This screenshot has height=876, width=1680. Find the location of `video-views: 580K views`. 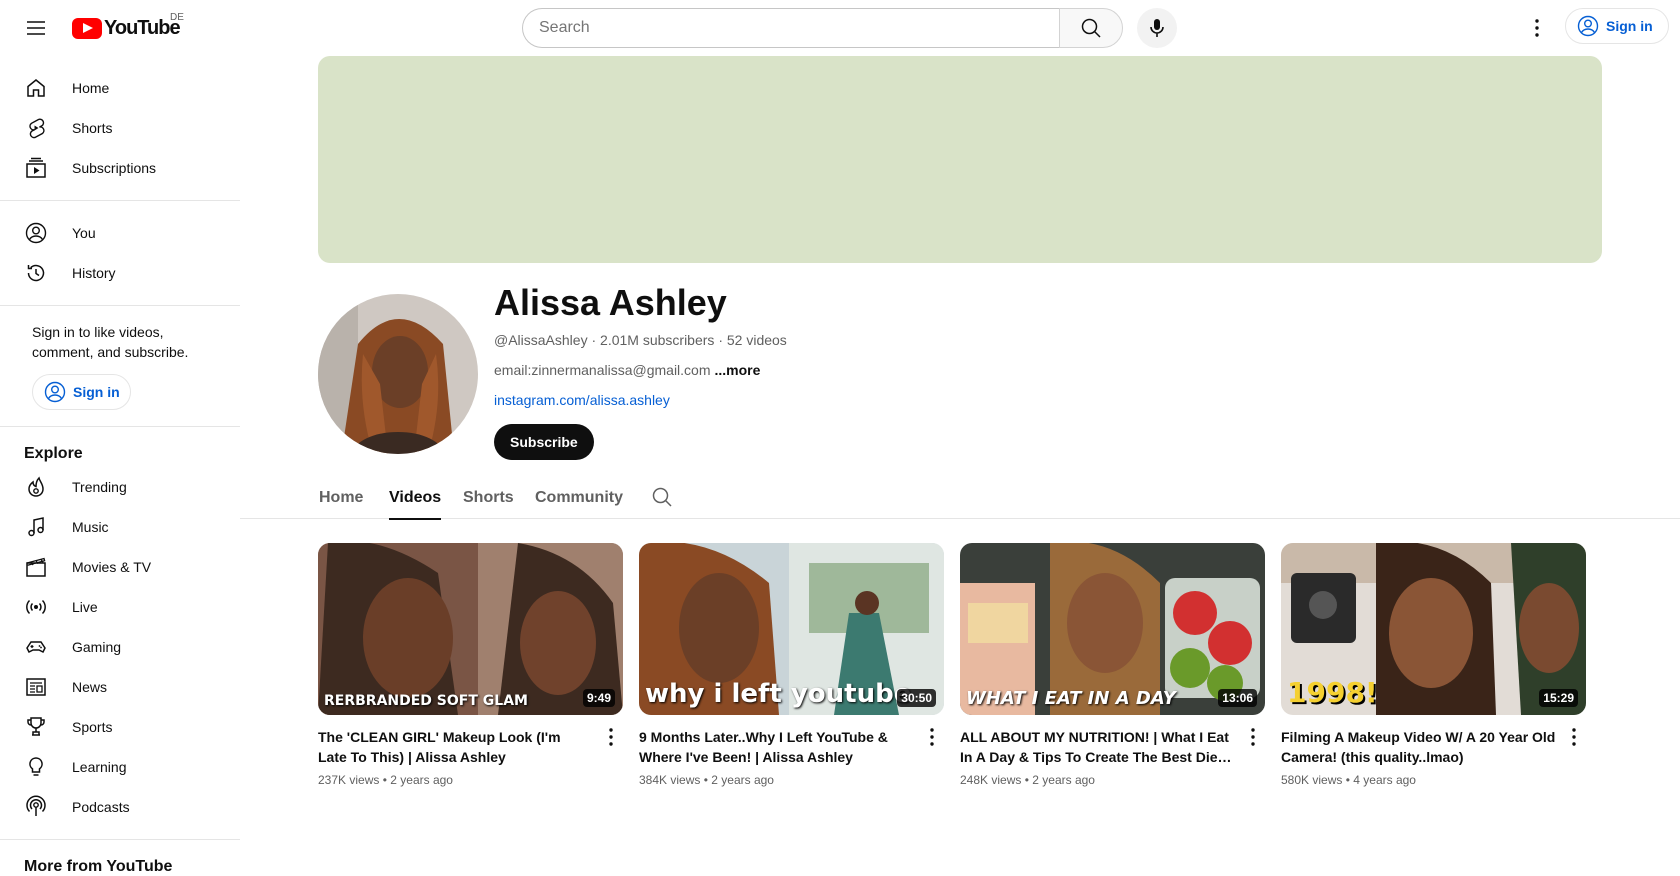

video-views: 580K views is located at coordinates (1312, 780).